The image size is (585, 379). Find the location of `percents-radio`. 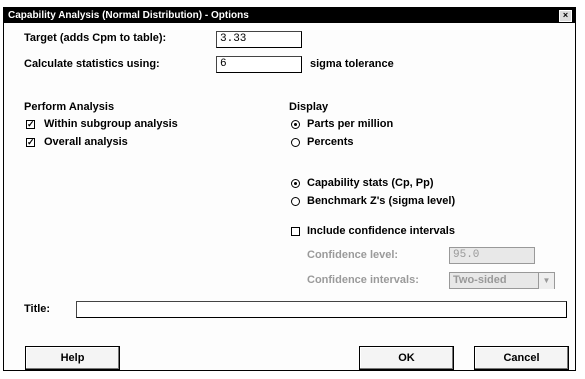

percents-radio is located at coordinates (295, 142).